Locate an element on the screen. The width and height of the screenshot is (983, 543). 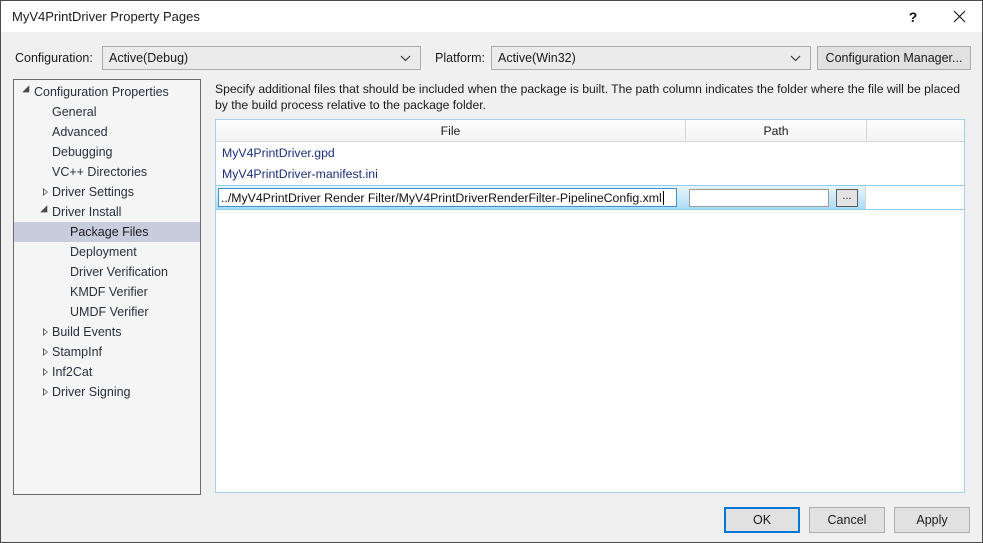
platform-label: Platform: is located at coordinates (460, 58).